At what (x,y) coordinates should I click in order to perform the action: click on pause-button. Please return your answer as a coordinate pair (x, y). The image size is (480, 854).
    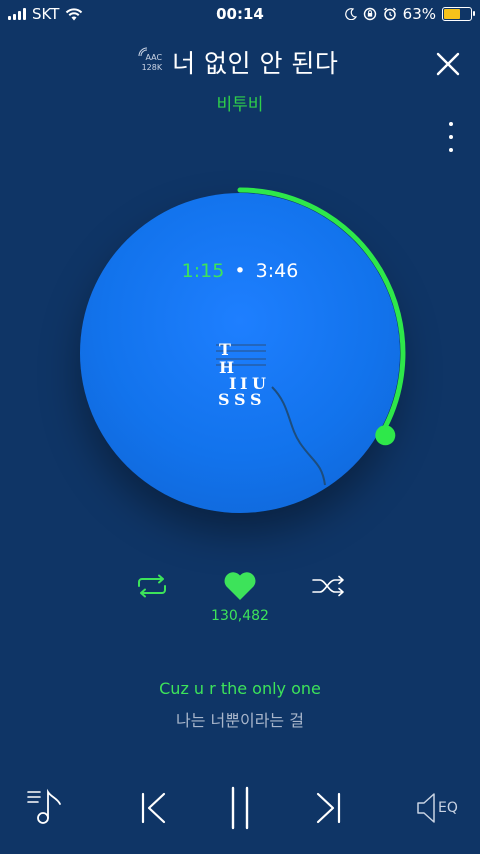
    Looking at the image, I should click on (240, 808).